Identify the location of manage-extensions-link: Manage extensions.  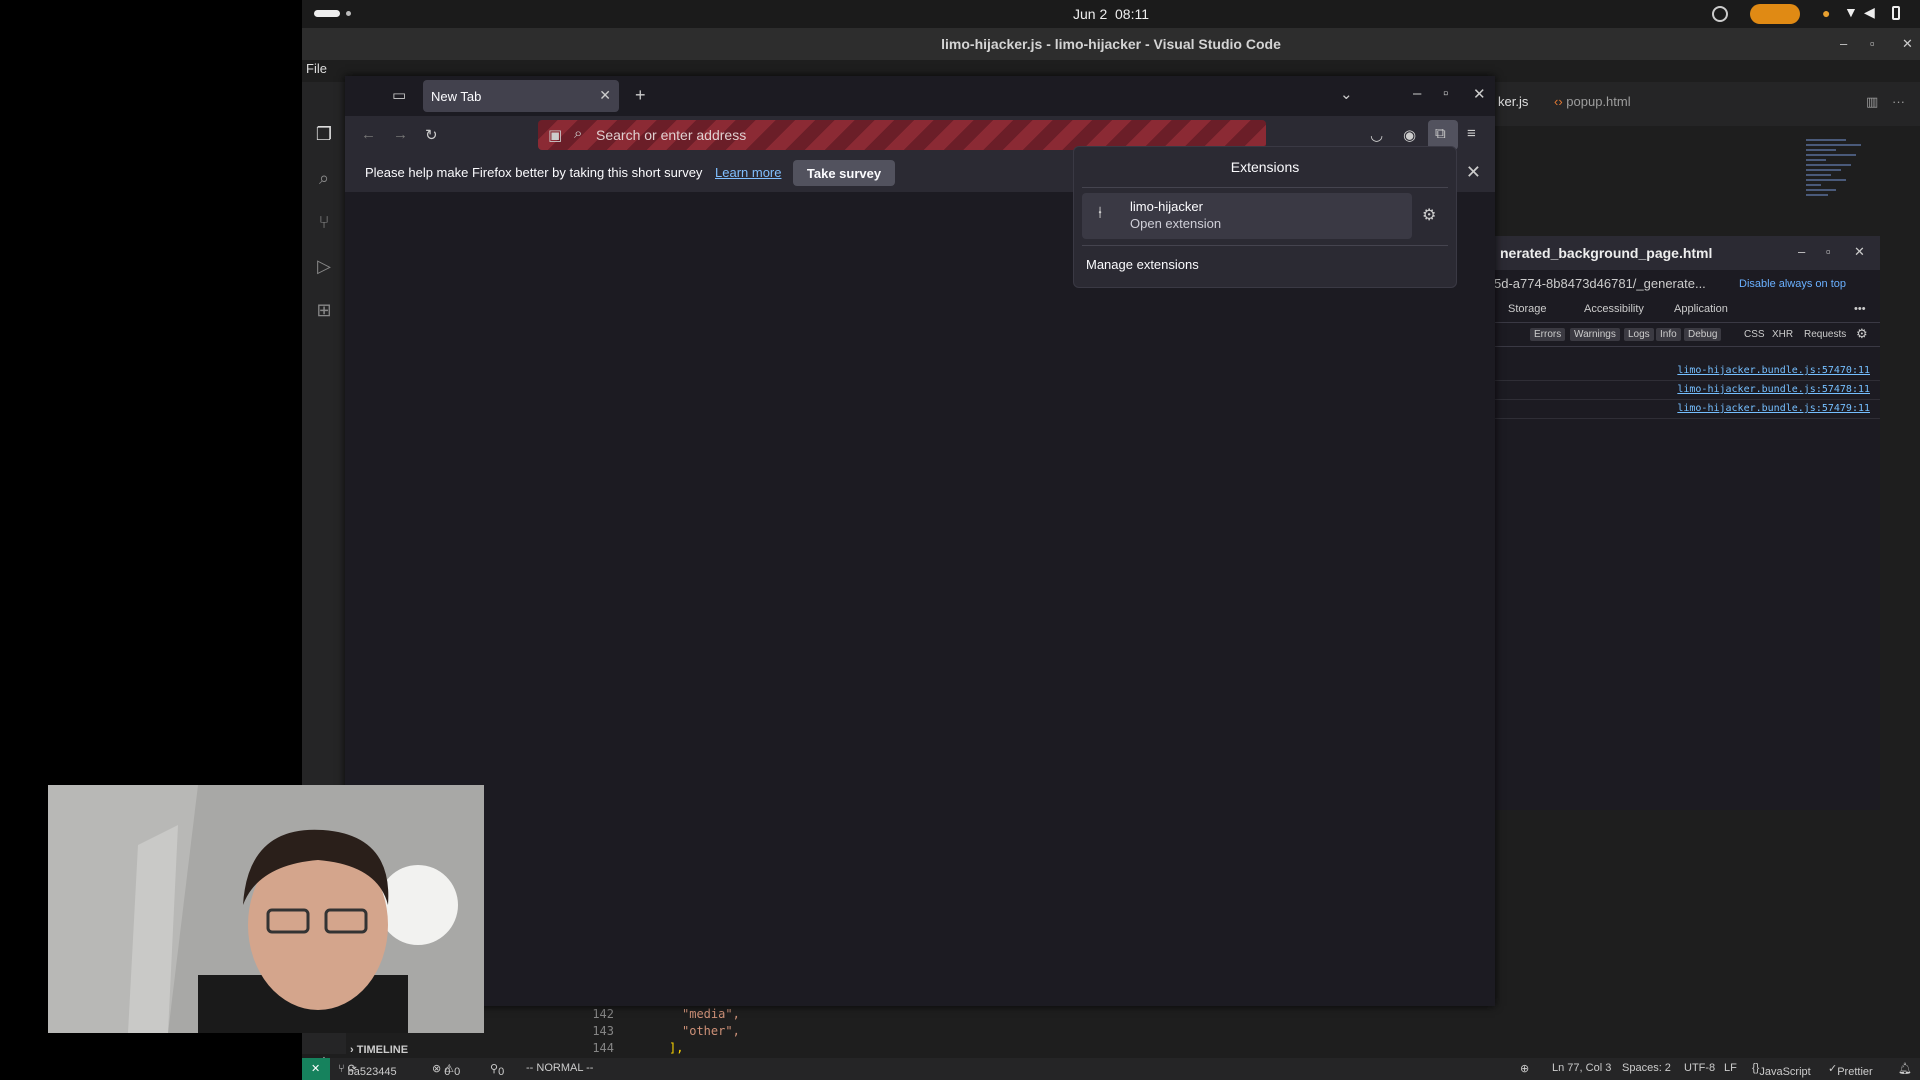
(1142, 264).